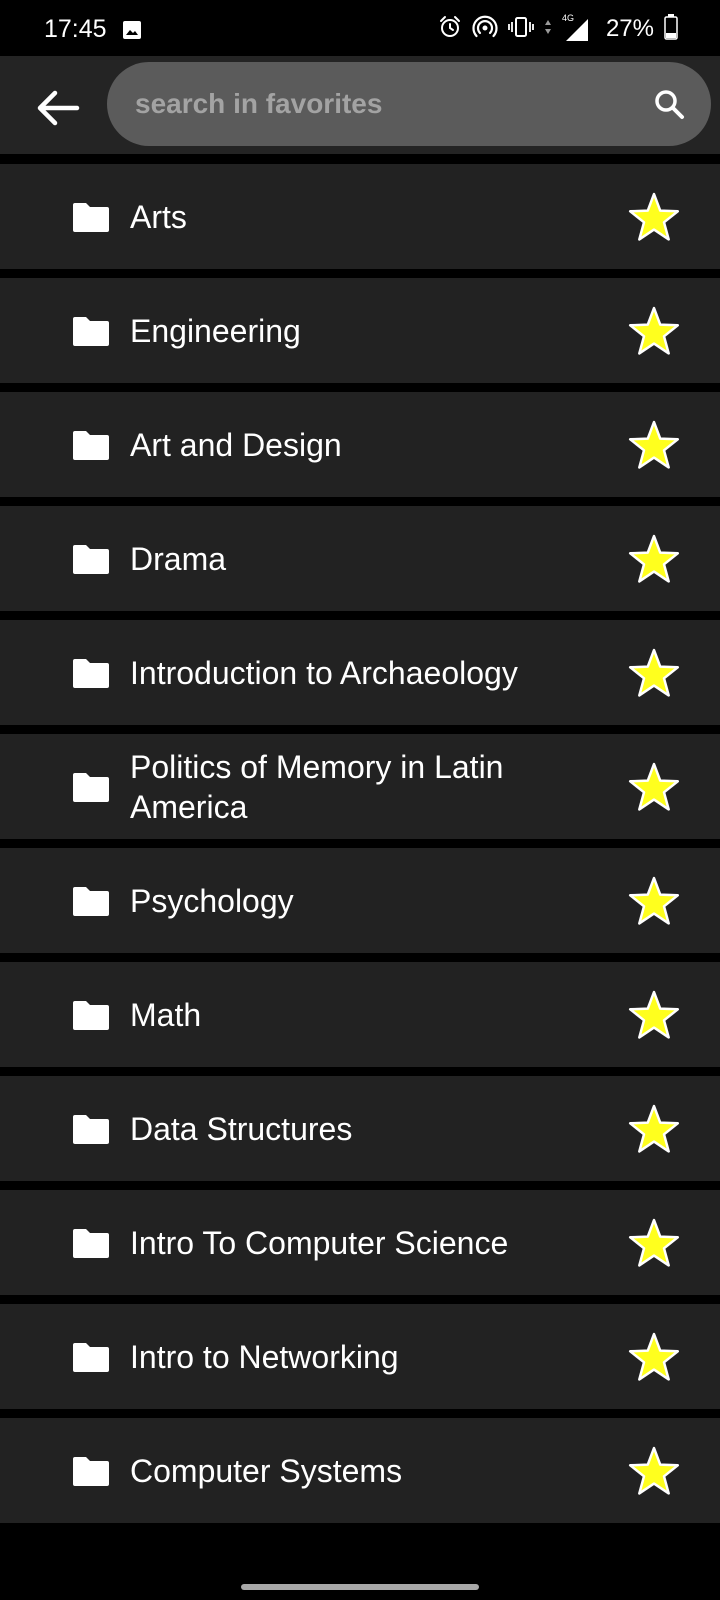 Image resolution: width=720 pixels, height=1600 pixels. What do you see at coordinates (264, 1356) in the screenshot?
I see `list-item-label: Intro to Networking` at bounding box center [264, 1356].